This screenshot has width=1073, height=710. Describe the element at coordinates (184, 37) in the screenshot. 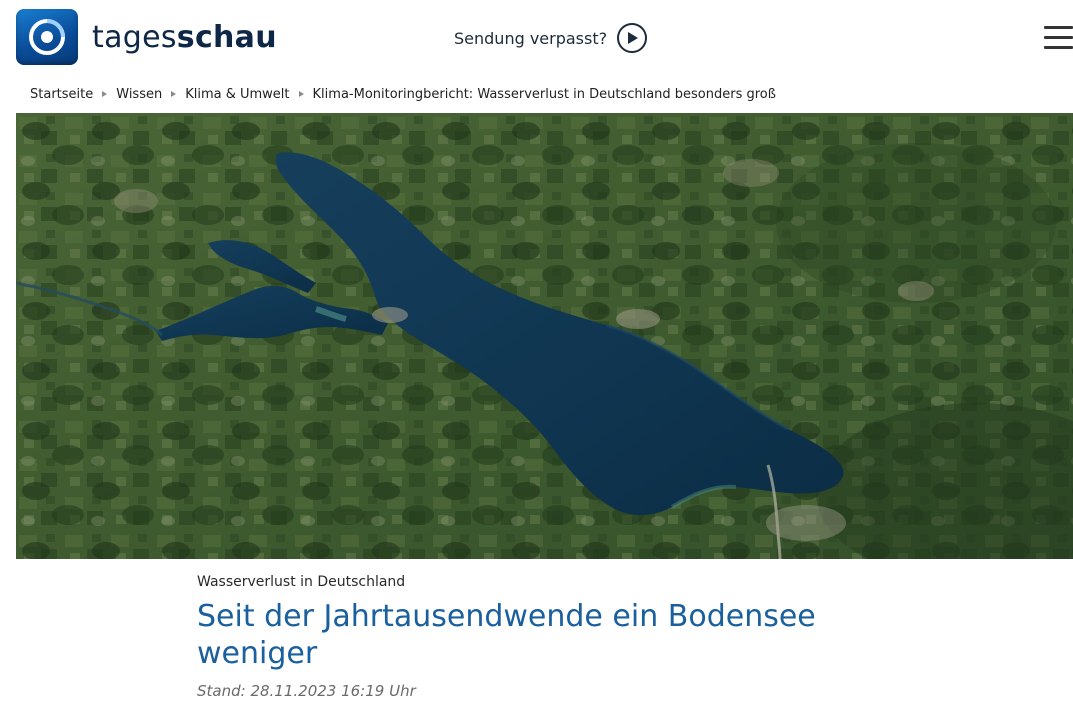

I see `logo-wordmark: tagesschau` at that location.